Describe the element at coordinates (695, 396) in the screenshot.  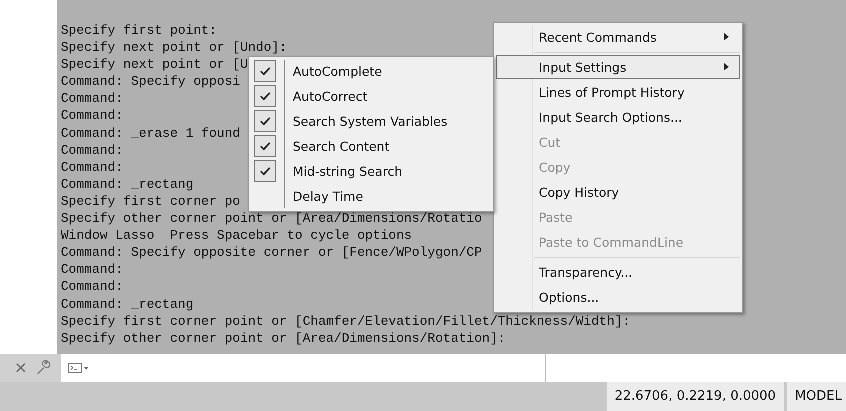
I see `coordinates-readout: 22.6706, 0.2219, 0.0000` at that location.